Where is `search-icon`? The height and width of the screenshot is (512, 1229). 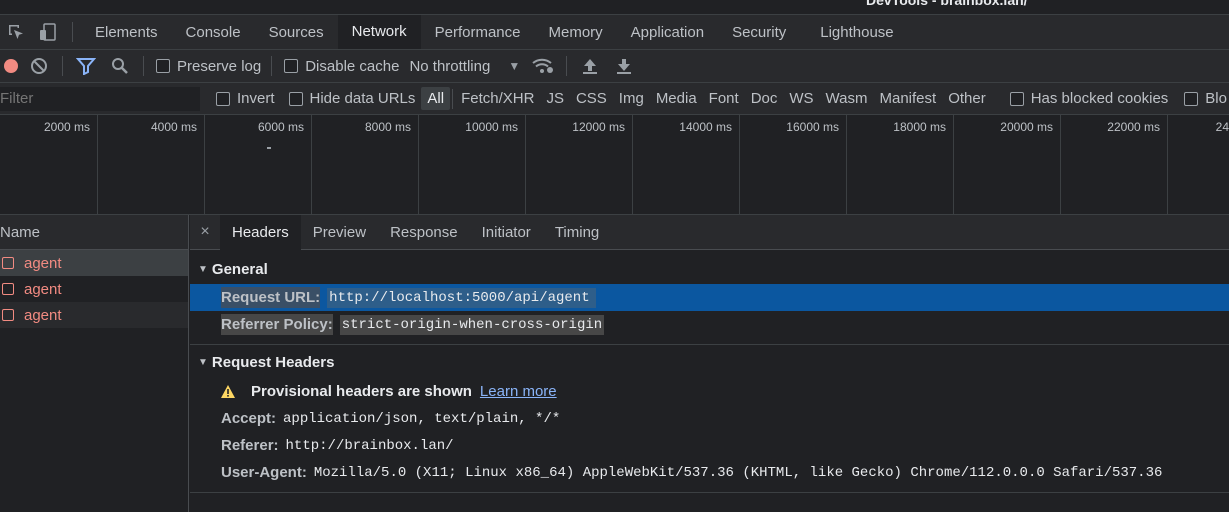
search-icon is located at coordinates (120, 66).